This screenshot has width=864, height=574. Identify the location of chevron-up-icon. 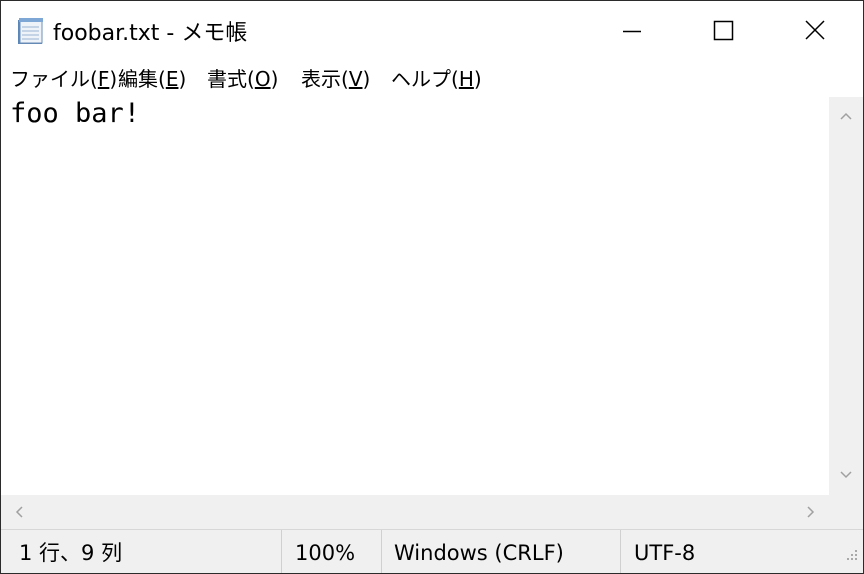
(846, 116).